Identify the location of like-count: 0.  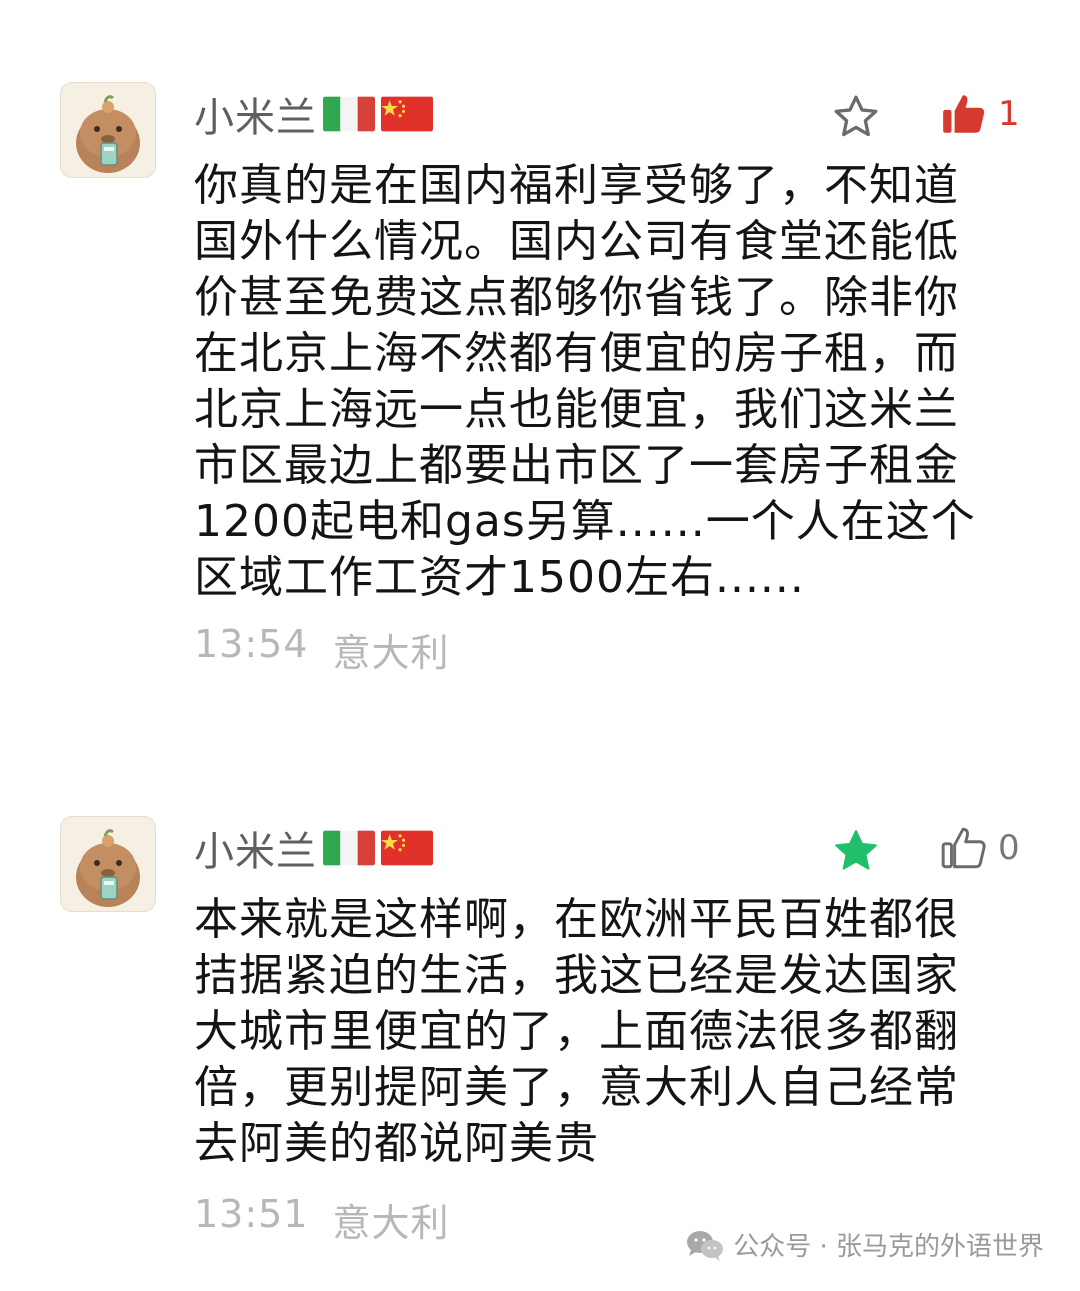
(1009, 848).